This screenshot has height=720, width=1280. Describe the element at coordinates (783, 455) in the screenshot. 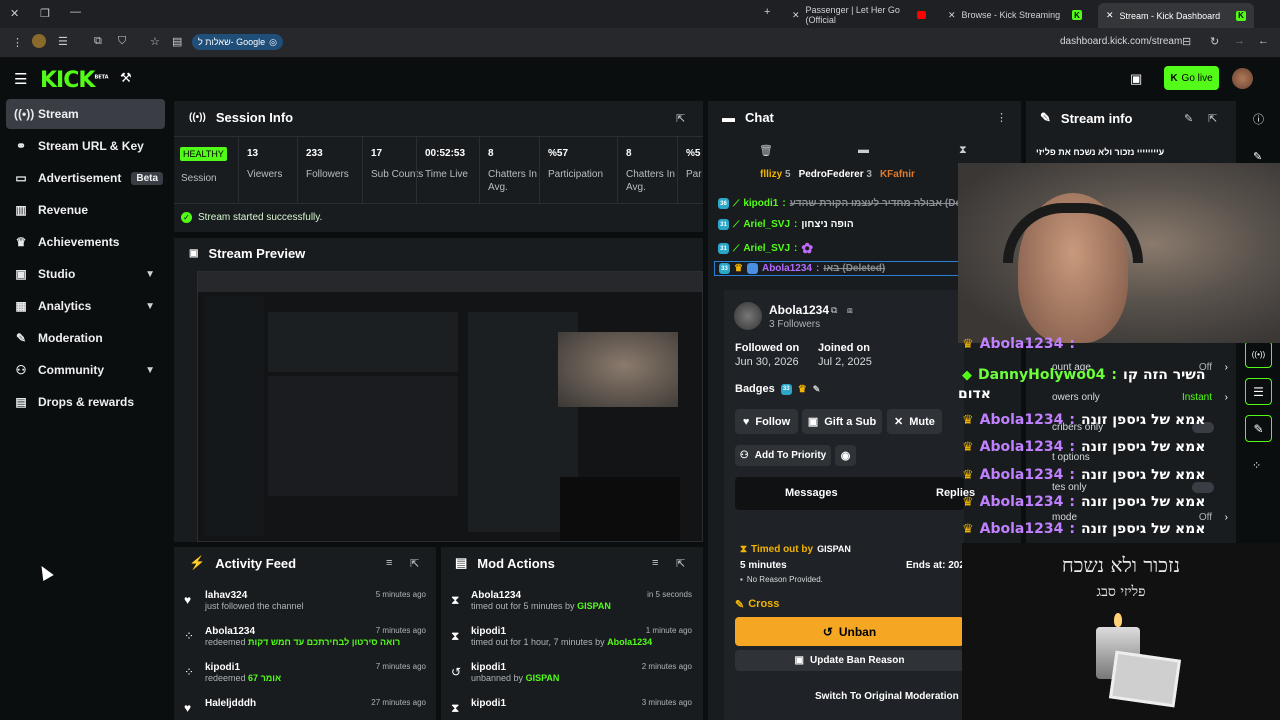

I see `add-priority-button: ⚇ Add To Priority` at that location.